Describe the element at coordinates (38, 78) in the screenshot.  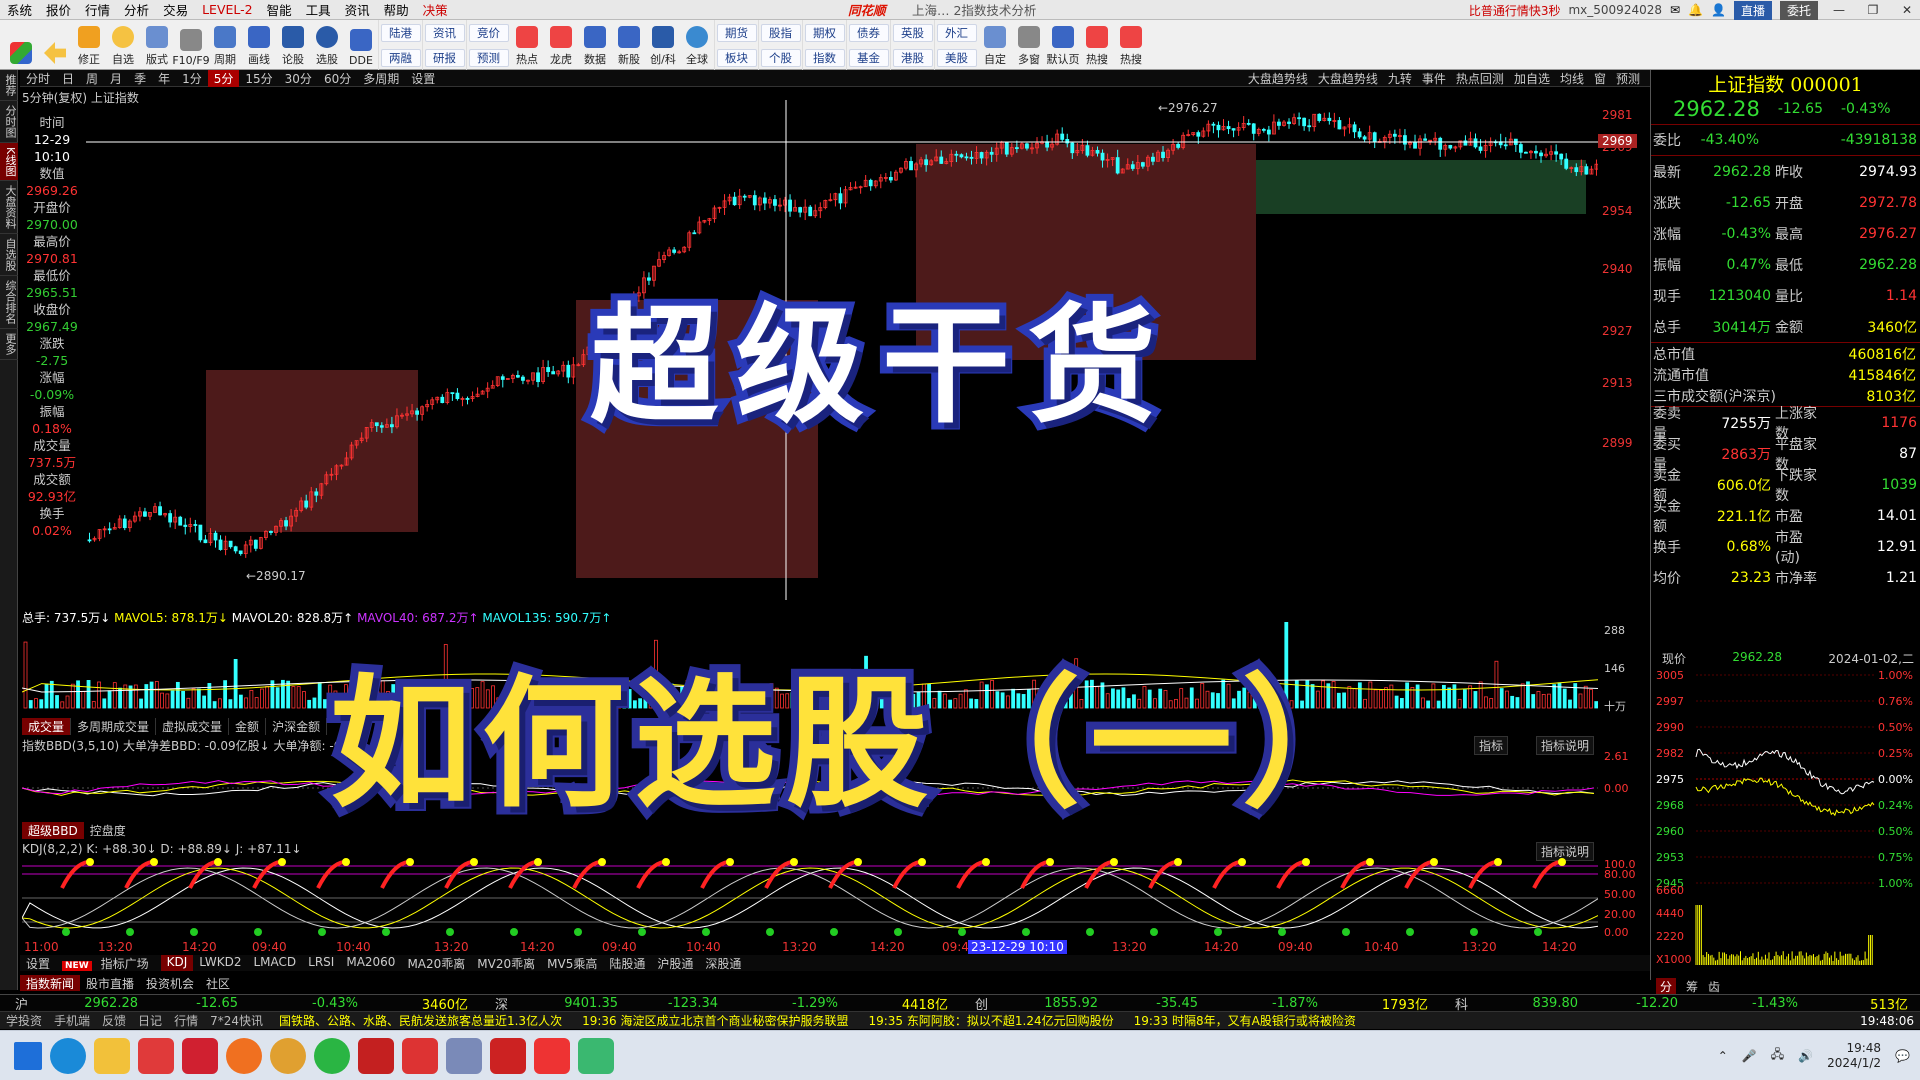
I see `period-intraday: 分时` at that location.